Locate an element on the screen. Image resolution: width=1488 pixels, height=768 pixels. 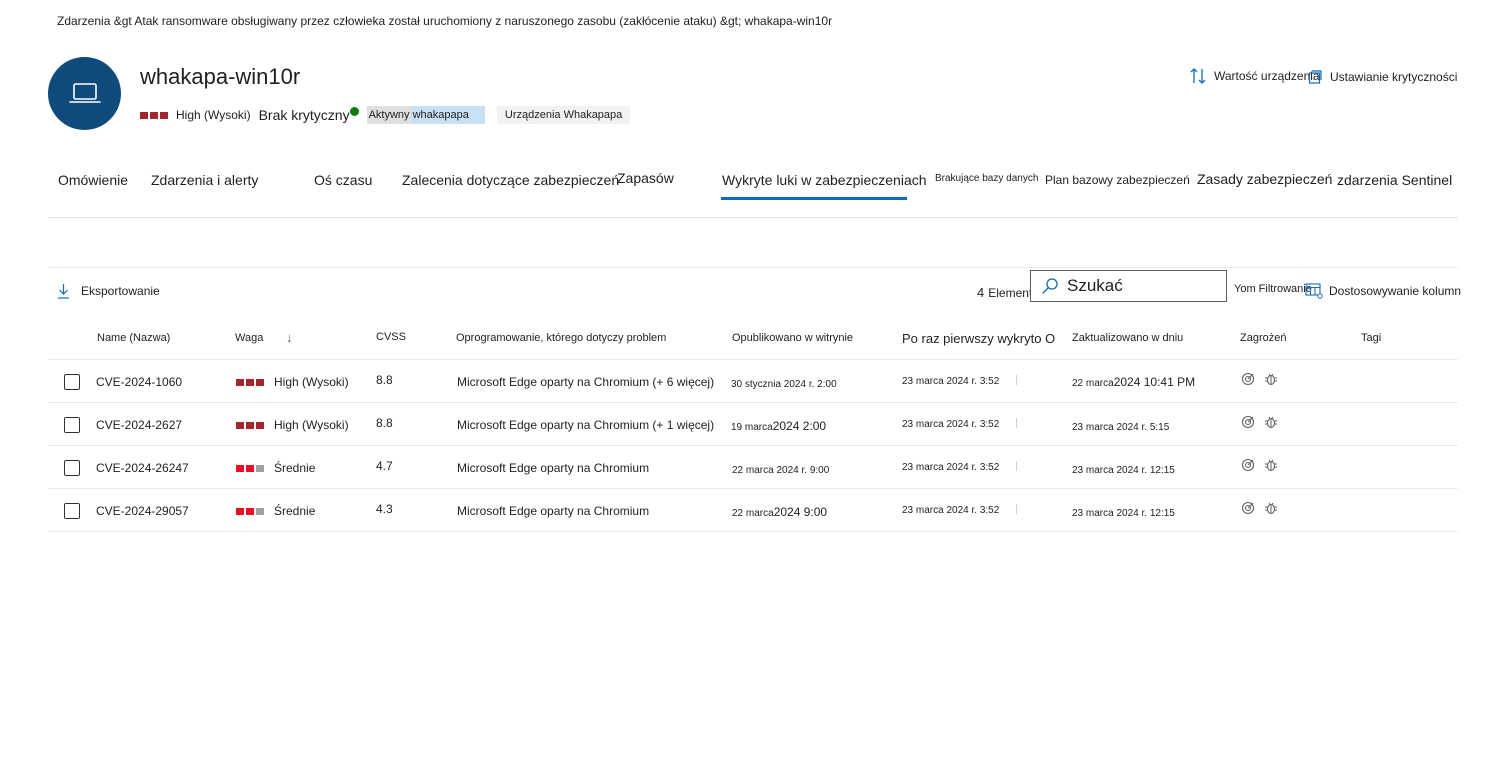
cve-id: CVE-2024-2627 is located at coordinates (139, 425).